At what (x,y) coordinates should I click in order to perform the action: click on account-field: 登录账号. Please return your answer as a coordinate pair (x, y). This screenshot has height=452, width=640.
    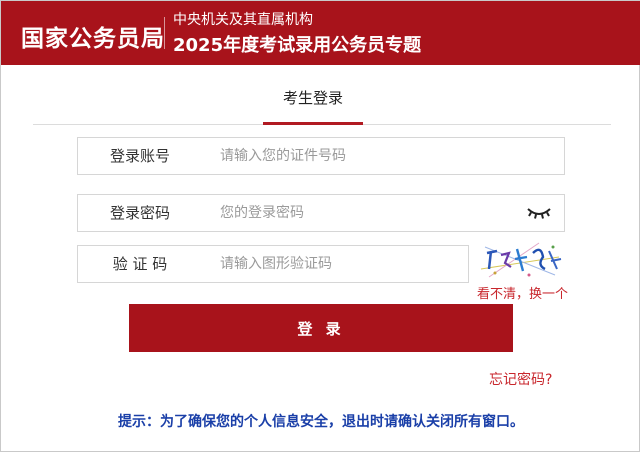
    Looking at the image, I should click on (321, 156).